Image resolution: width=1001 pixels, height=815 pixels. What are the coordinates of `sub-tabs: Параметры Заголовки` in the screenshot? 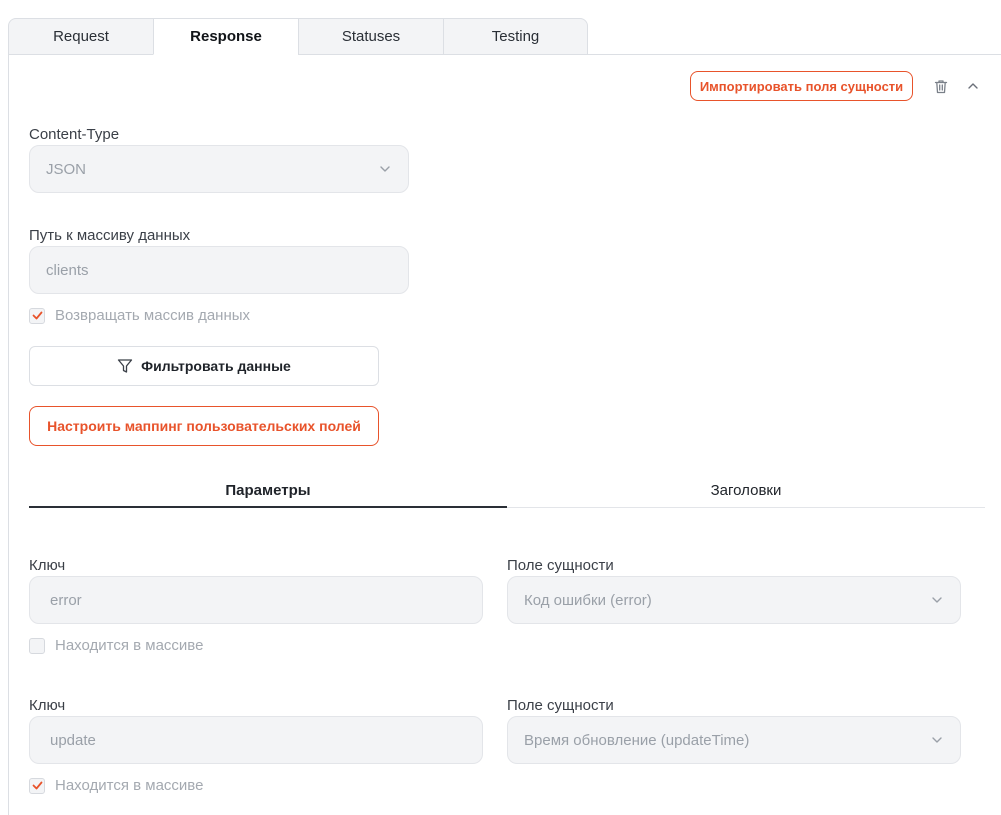 It's located at (507, 493).